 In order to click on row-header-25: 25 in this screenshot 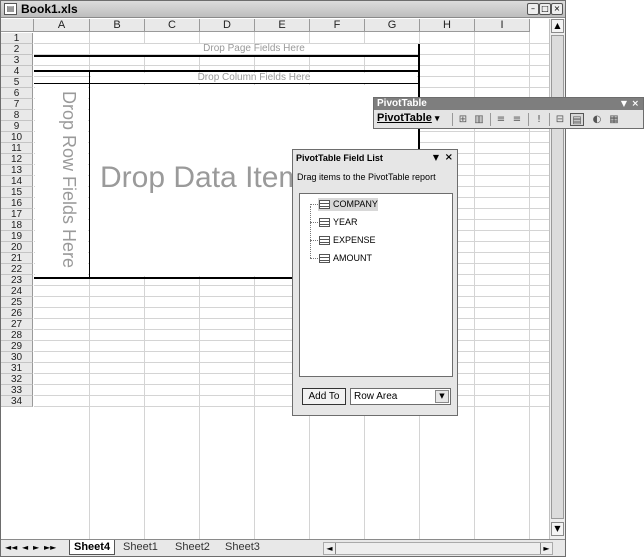, I will do `click(17, 302)`.